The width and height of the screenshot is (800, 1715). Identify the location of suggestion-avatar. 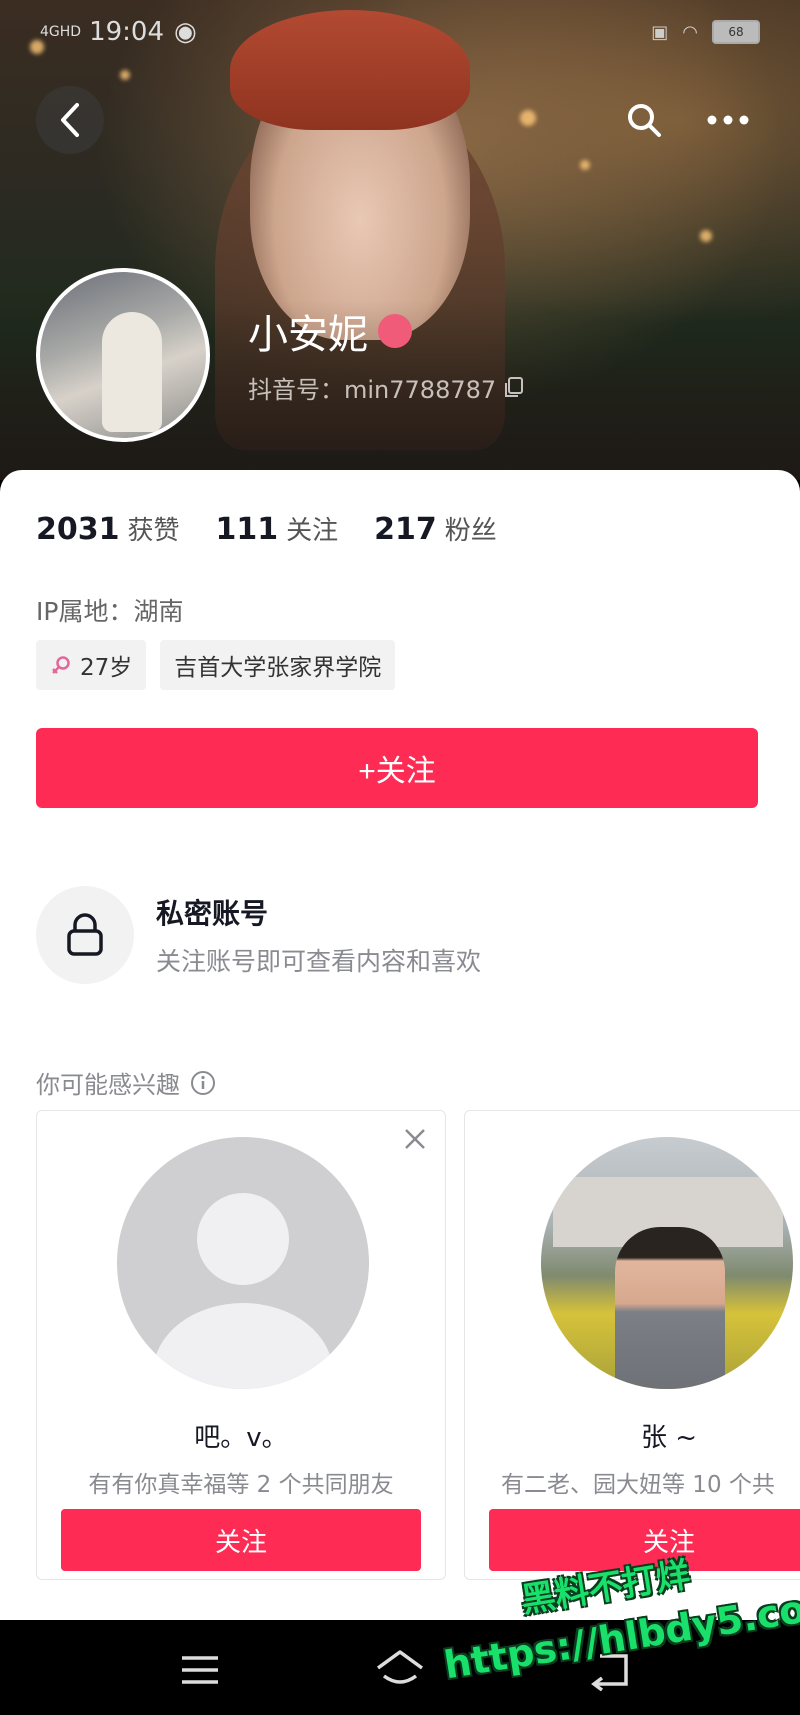
(667, 1263).